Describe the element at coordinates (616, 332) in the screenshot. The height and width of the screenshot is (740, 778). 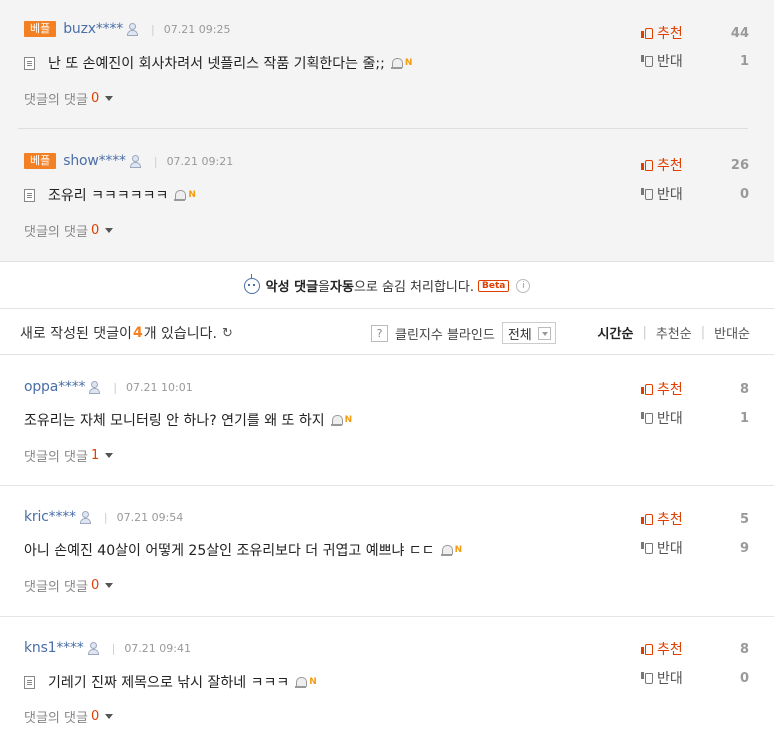
I see `tab-time: 시간순` at that location.